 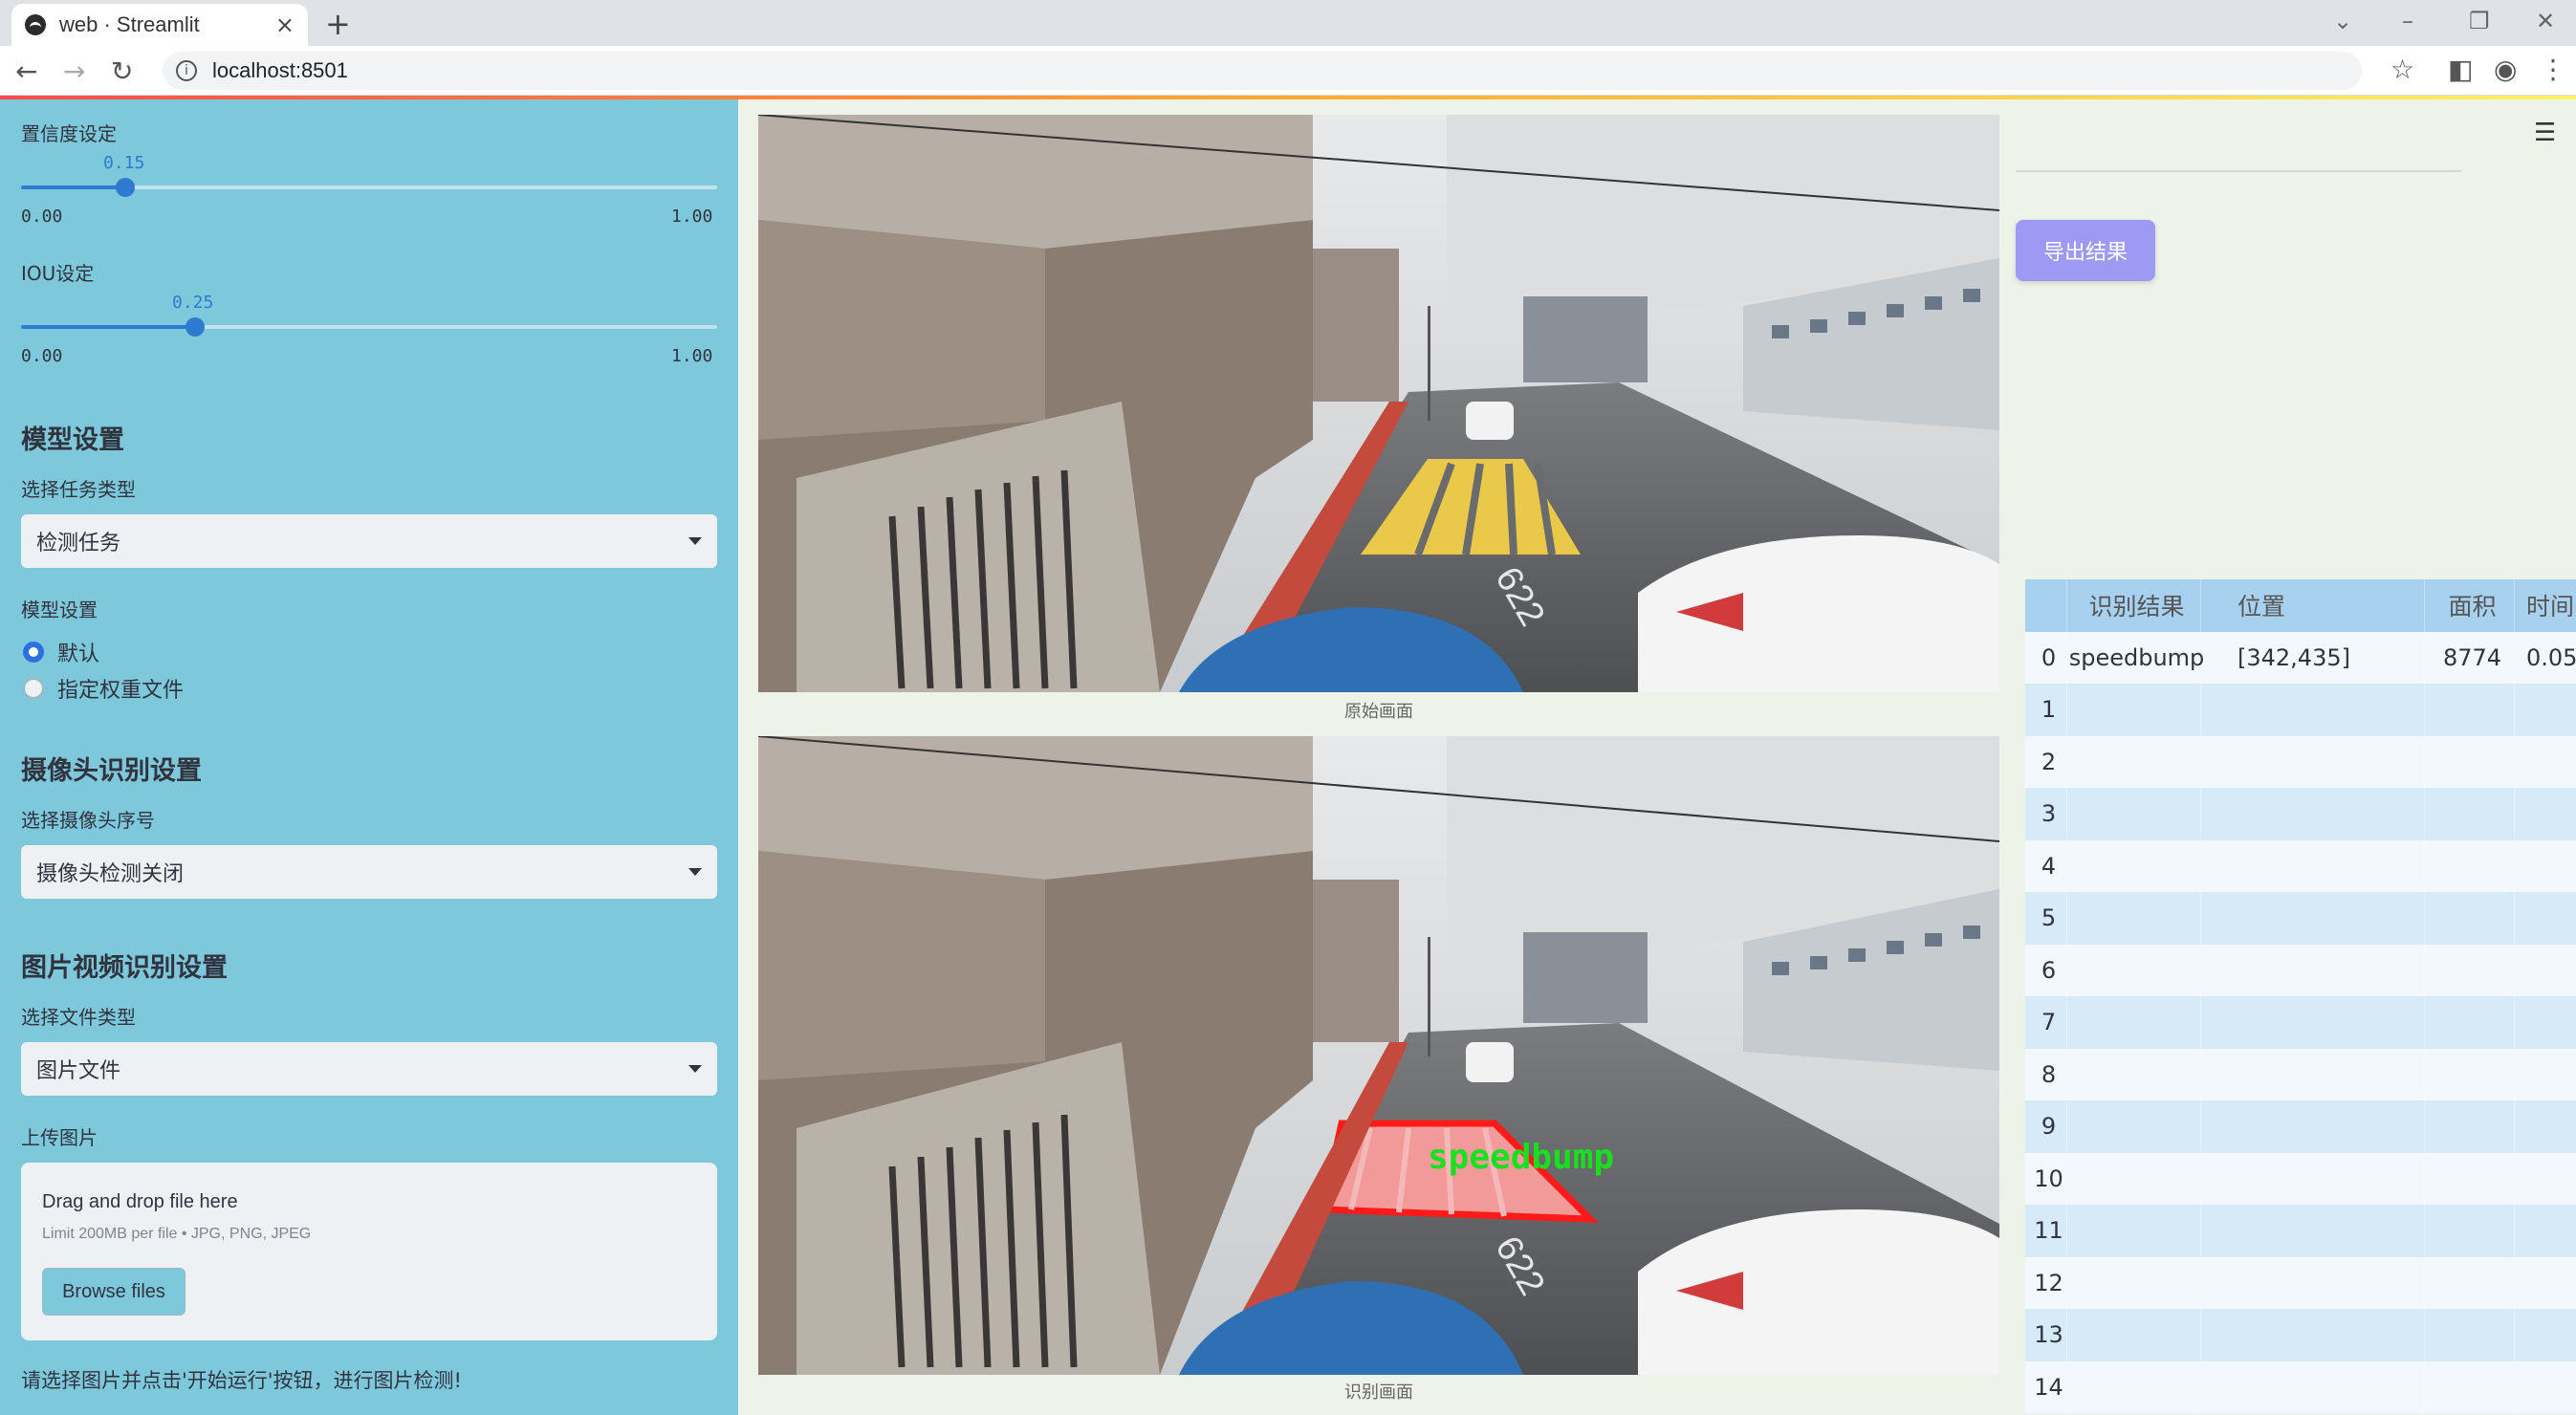 What do you see at coordinates (2046, 1074) in the screenshot?
I see `row-index: 8` at bounding box center [2046, 1074].